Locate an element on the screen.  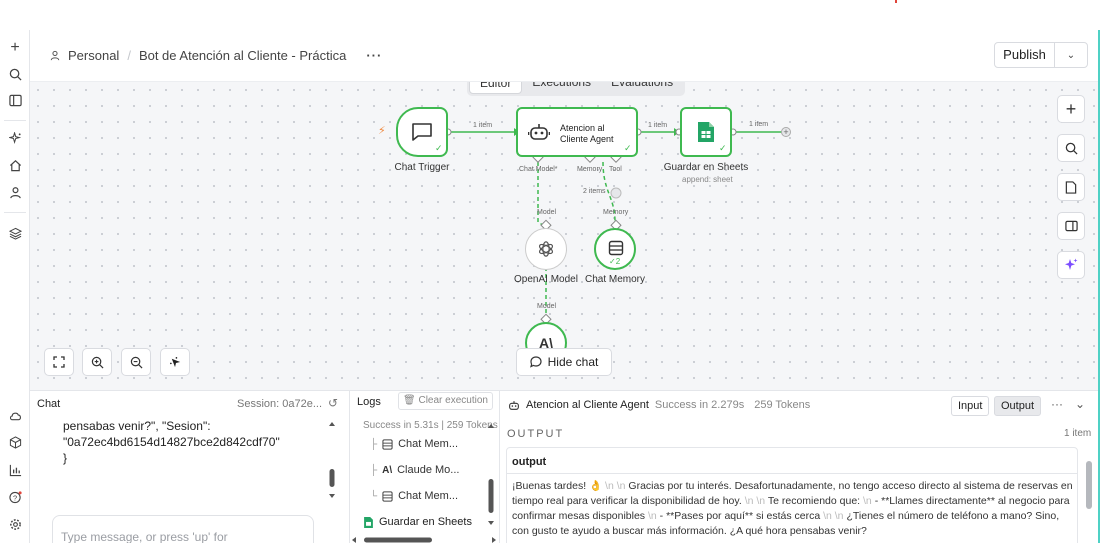
home-icon is located at coordinates (15, 165).